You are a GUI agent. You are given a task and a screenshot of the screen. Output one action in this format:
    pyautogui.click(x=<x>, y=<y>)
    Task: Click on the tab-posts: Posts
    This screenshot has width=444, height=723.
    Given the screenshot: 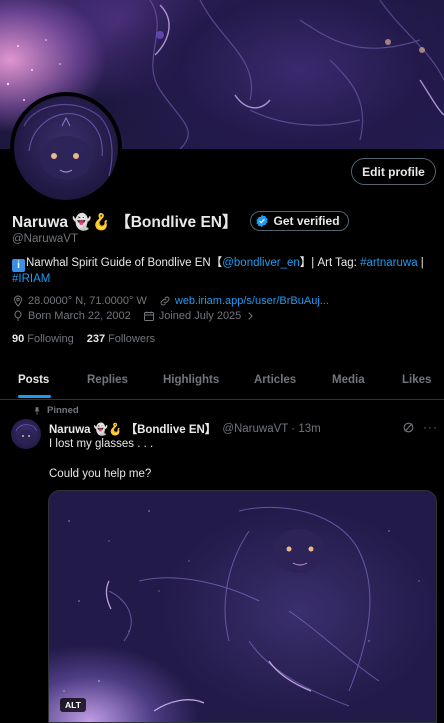 What is the action you would take?
    pyautogui.click(x=33, y=379)
    